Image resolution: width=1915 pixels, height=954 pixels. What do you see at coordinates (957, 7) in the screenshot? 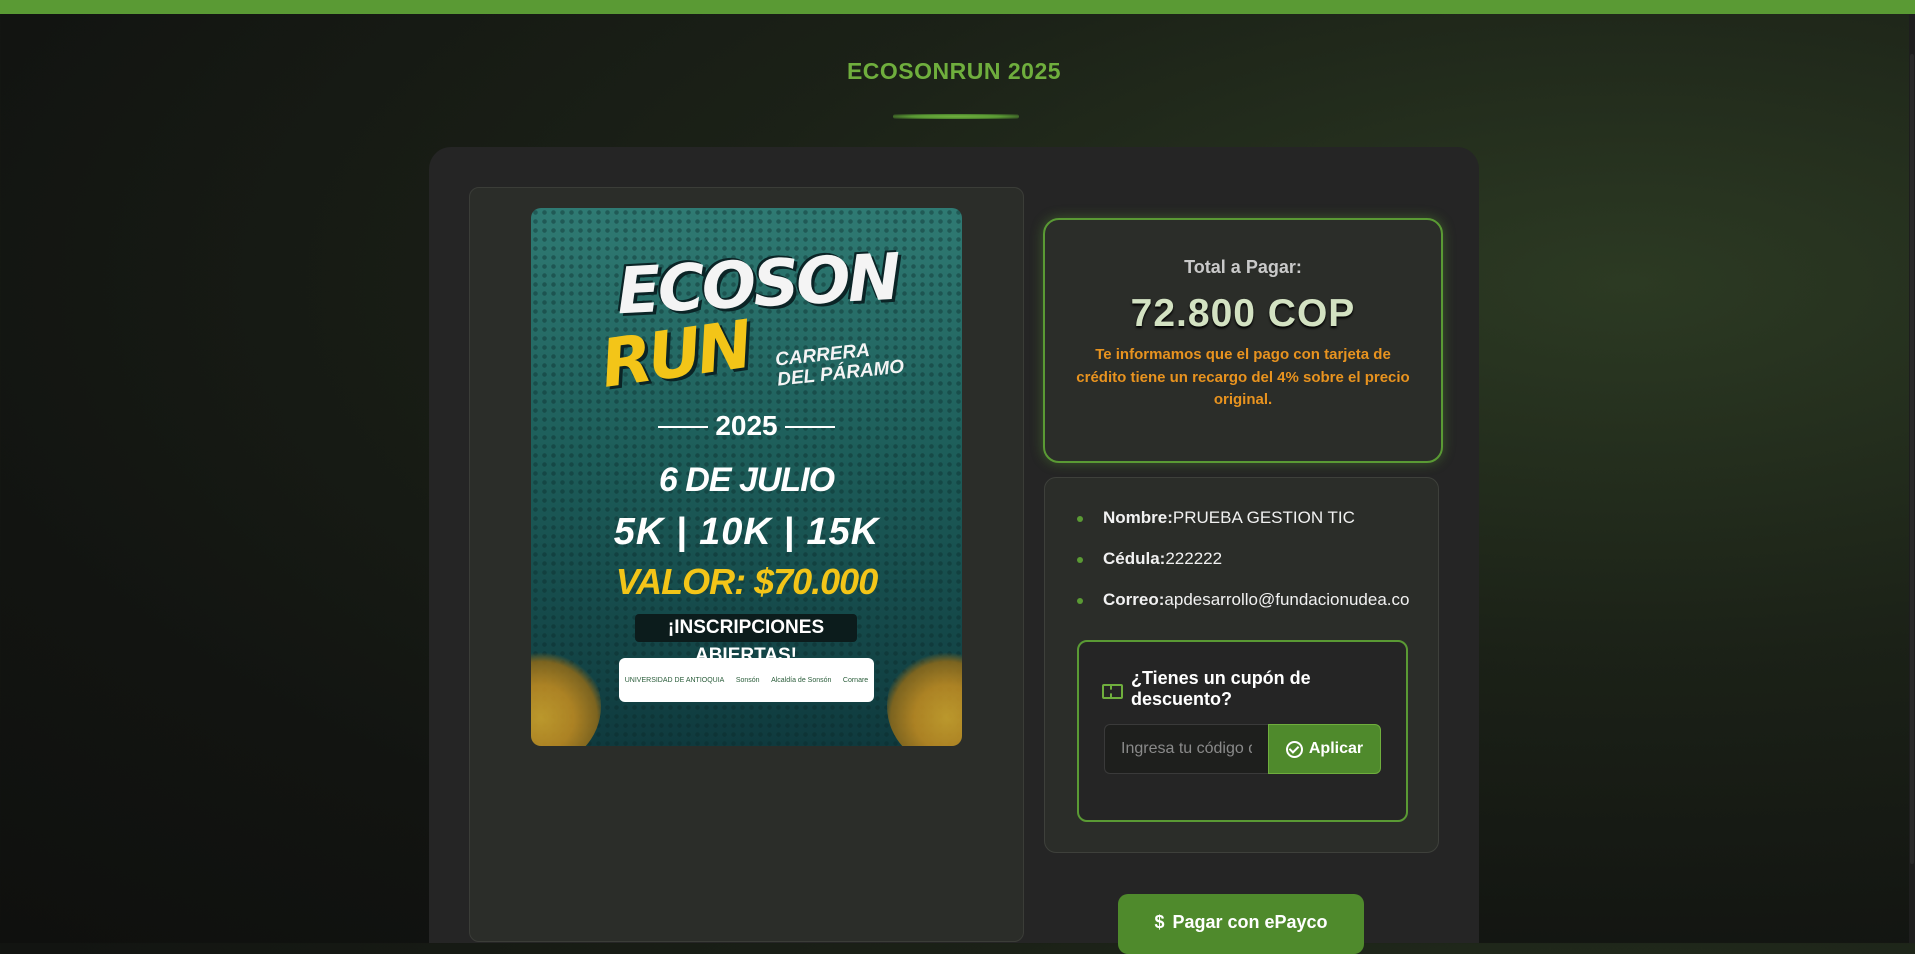
I see `top-accent-bar` at bounding box center [957, 7].